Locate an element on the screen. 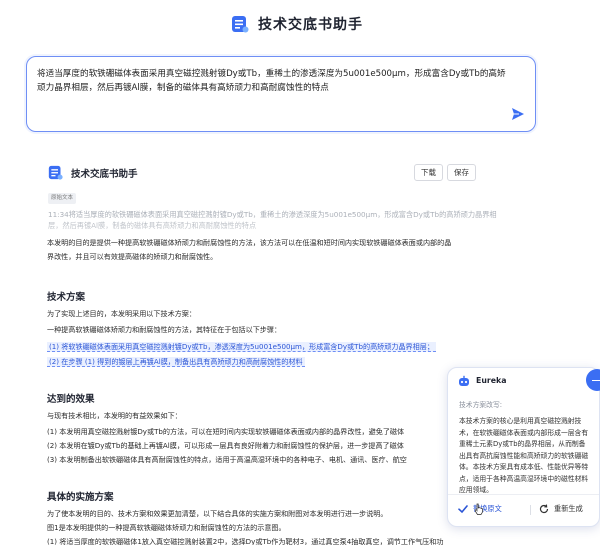 The width and height of the screenshot is (600, 545). app-logo-icon is located at coordinates (240, 24).